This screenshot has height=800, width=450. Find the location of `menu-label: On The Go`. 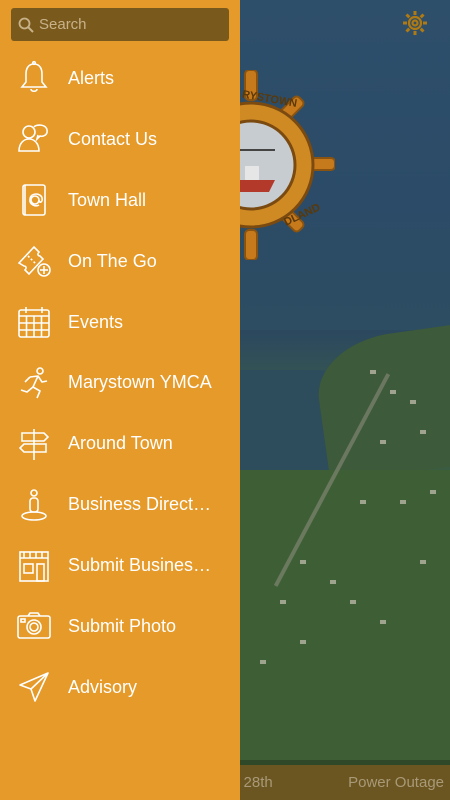

menu-label: On The Go is located at coordinates (112, 260).